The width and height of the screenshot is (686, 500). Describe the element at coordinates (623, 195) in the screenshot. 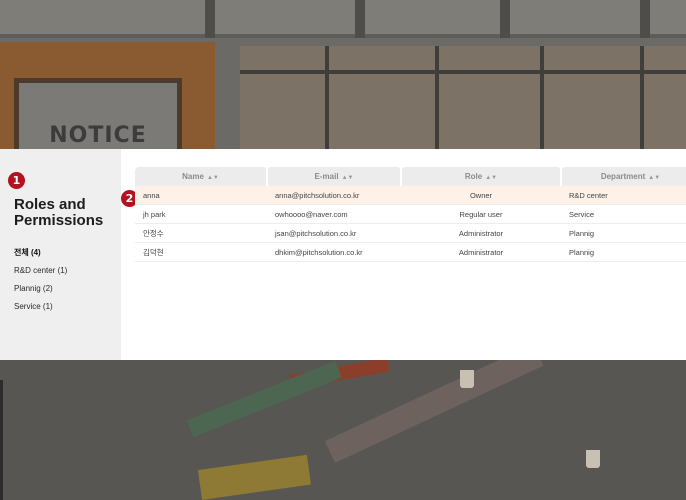

I see `cell-department: R&D center` at that location.